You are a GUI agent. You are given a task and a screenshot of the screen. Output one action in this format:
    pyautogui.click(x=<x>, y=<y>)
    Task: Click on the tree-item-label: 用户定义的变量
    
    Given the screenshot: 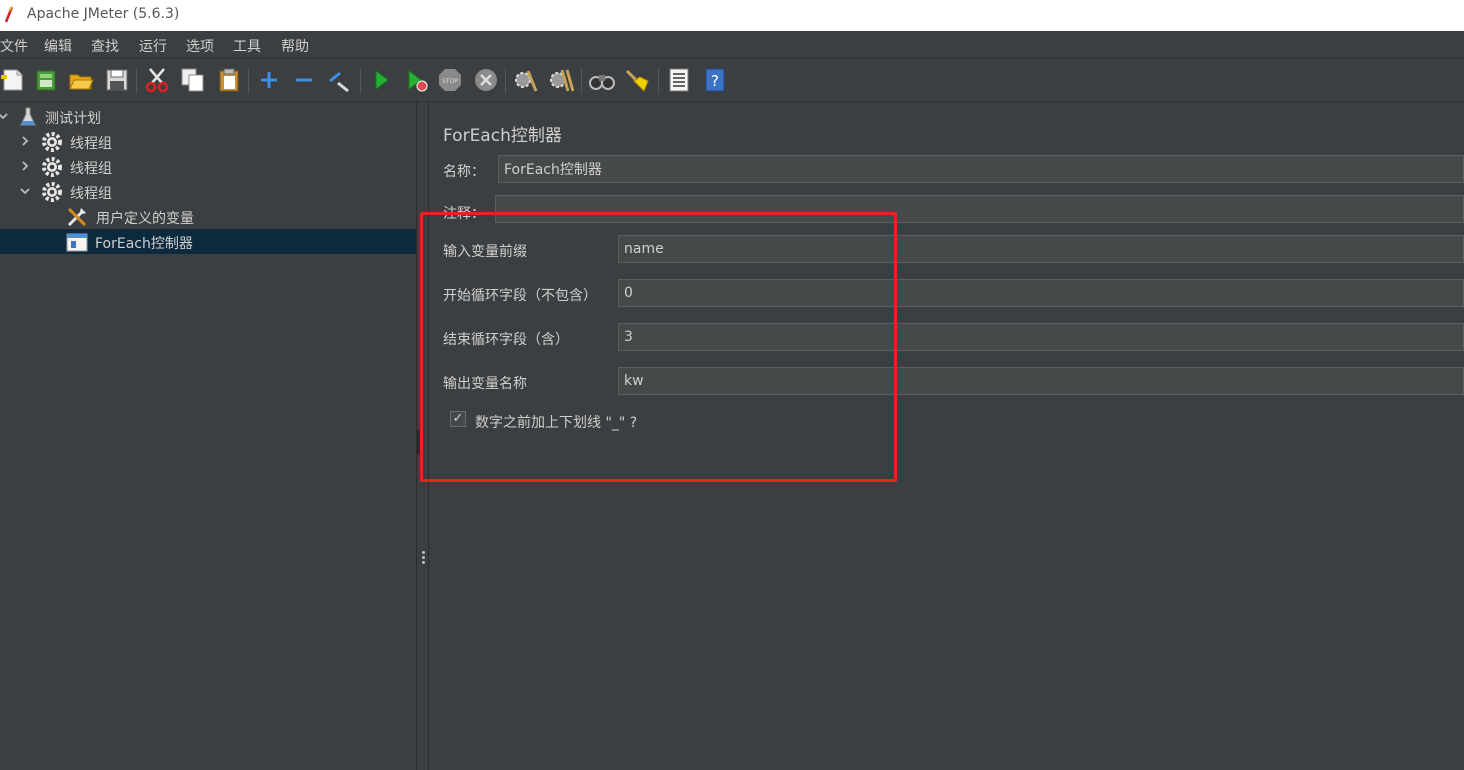 What is the action you would take?
    pyautogui.click(x=145, y=219)
    